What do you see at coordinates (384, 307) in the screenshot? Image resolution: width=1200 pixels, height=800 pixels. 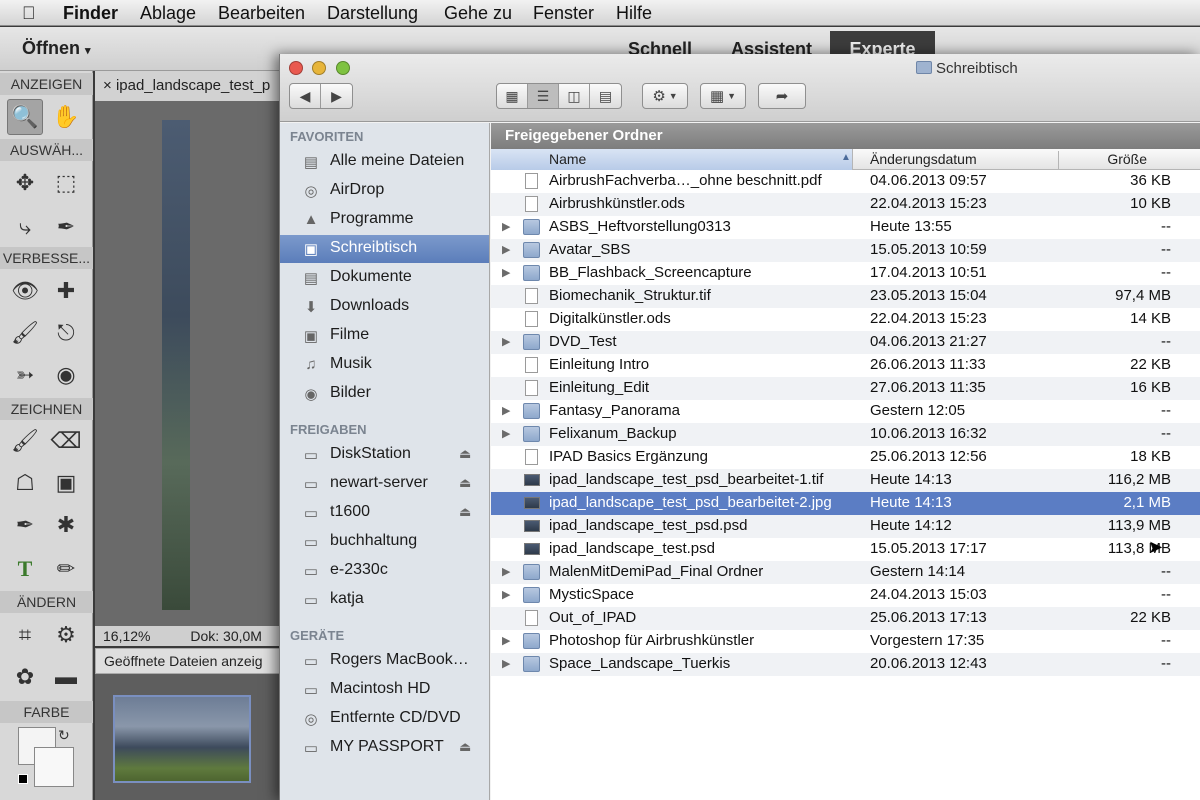 I see `sidebar-item-downloads: ⬇ Downloads` at bounding box center [384, 307].